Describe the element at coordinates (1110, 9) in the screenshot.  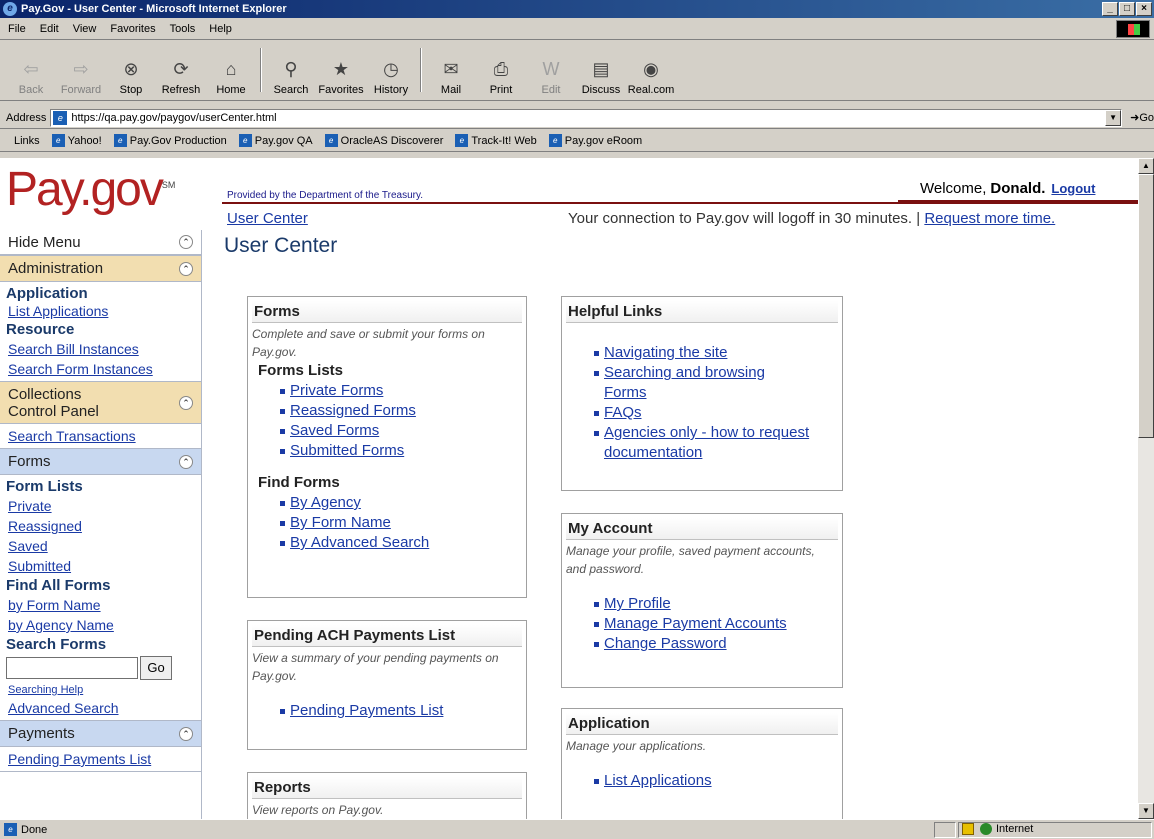
I see `minimize-button: _` at that location.